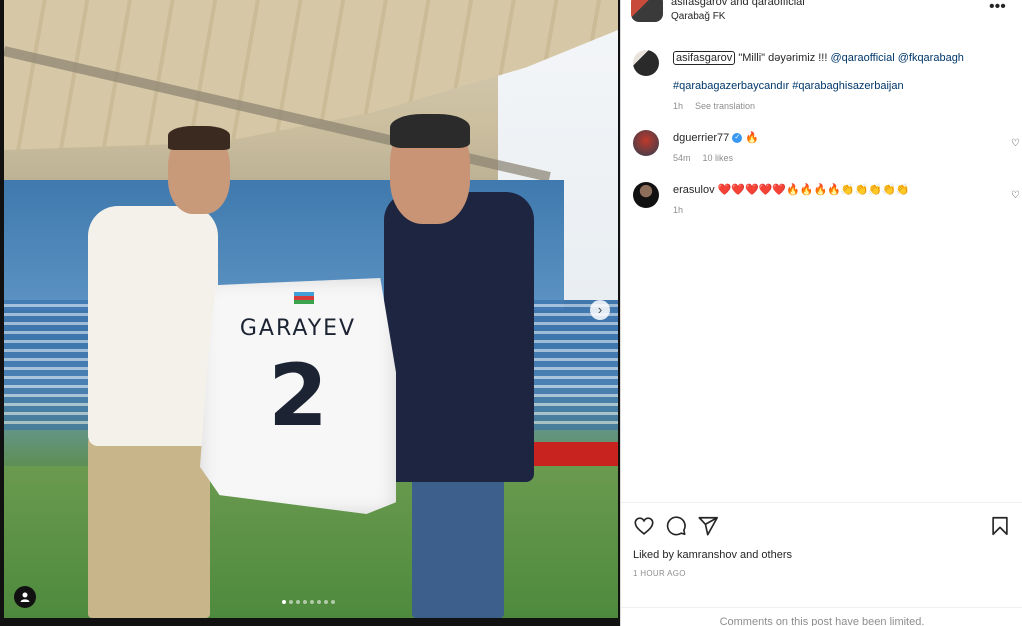  I want to click on comment-text: ❤️❤️❤️❤️❤️🔥🔥🔥🔥👏👏👏👏👏, so click(813, 189).